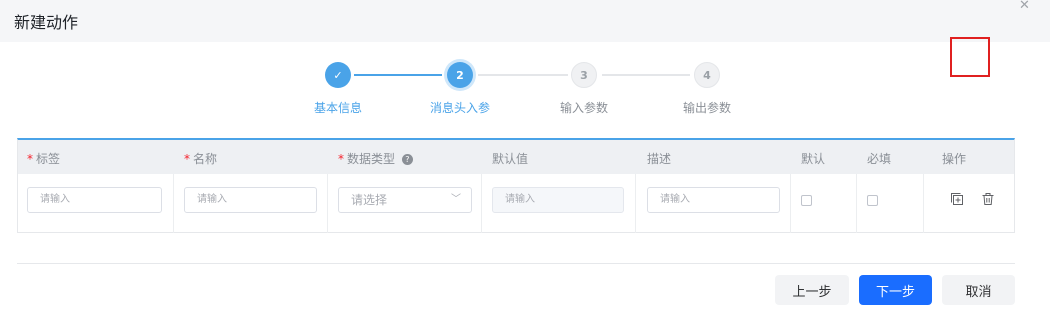 The height and width of the screenshot is (315, 1050). What do you see at coordinates (713, 200) in the screenshot?
I see `description-input: 请输入` at bounding box center [713, 200].